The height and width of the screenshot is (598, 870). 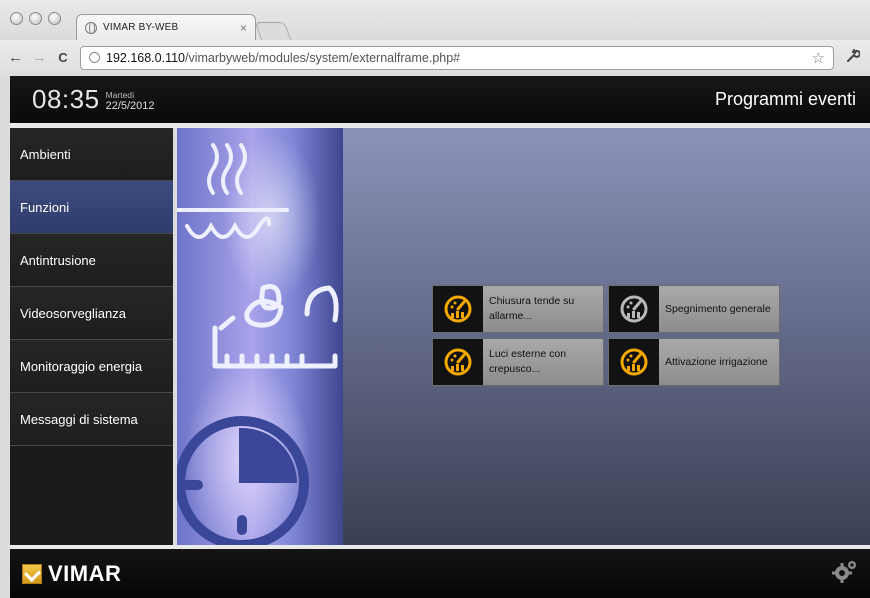 What do you see at coordinates (141, 27) in the screenshot?
I see `tab-title: VIMAR BY-WEB` at bounding box center [141, 27].